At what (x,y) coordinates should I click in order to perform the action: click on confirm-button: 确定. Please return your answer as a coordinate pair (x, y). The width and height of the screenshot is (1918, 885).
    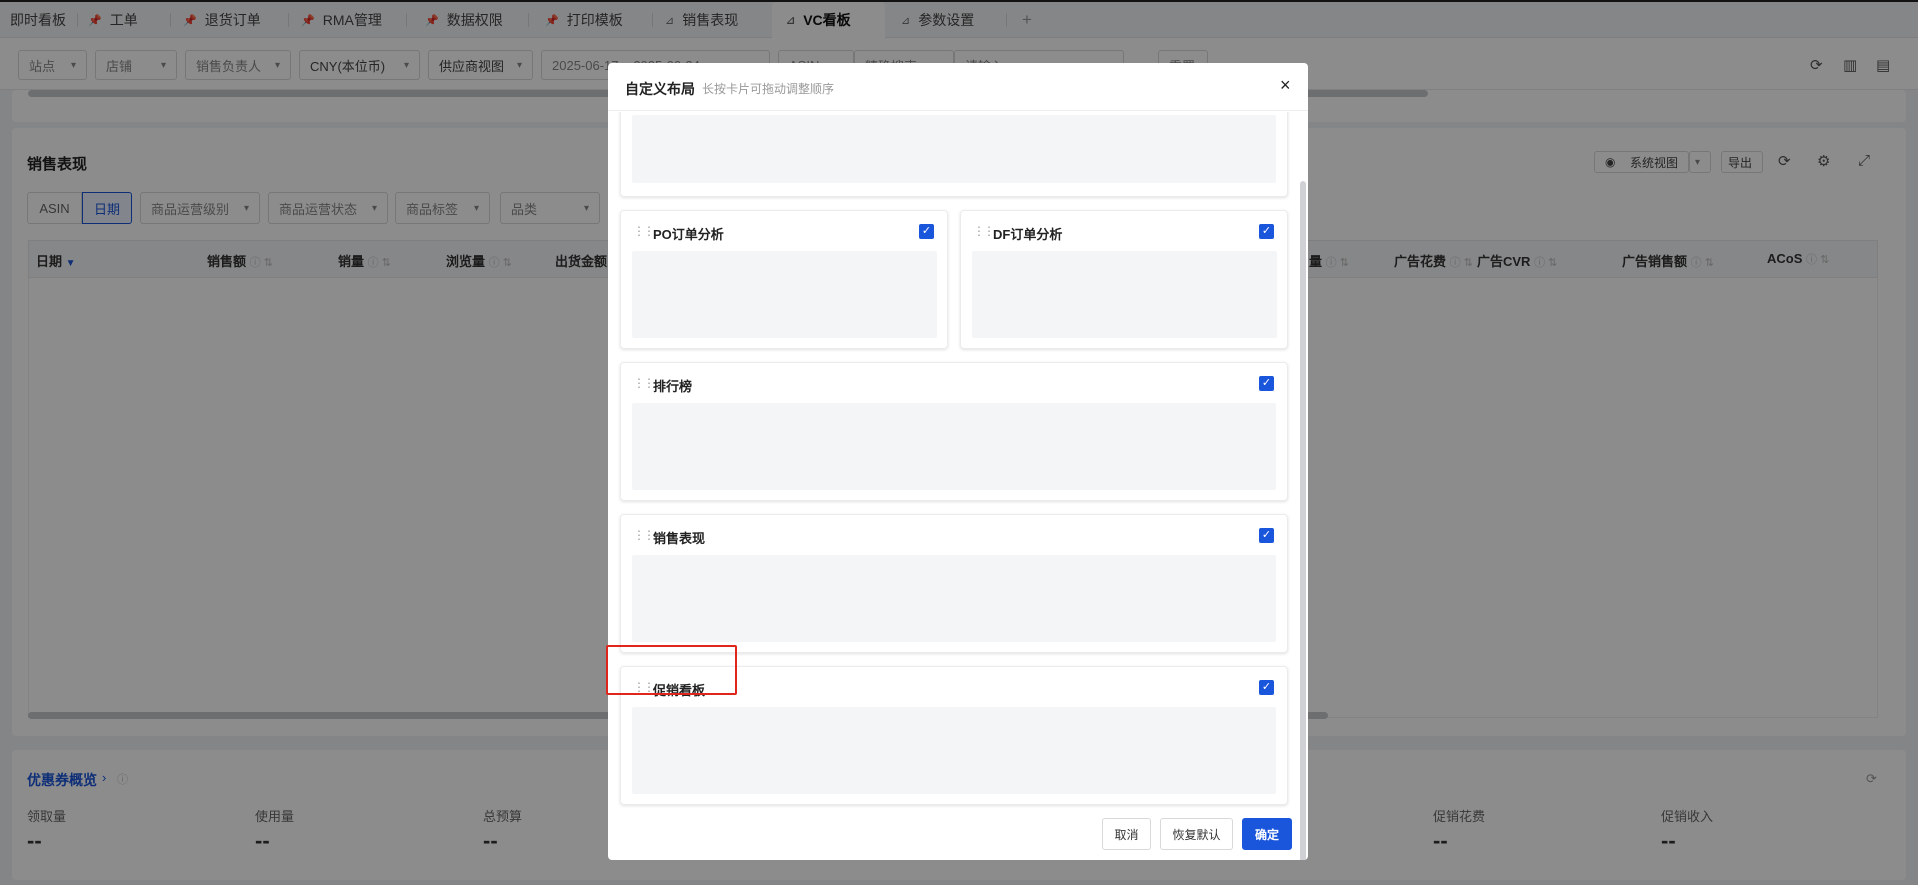
    Looking at the image, I should click on (1267, 834).